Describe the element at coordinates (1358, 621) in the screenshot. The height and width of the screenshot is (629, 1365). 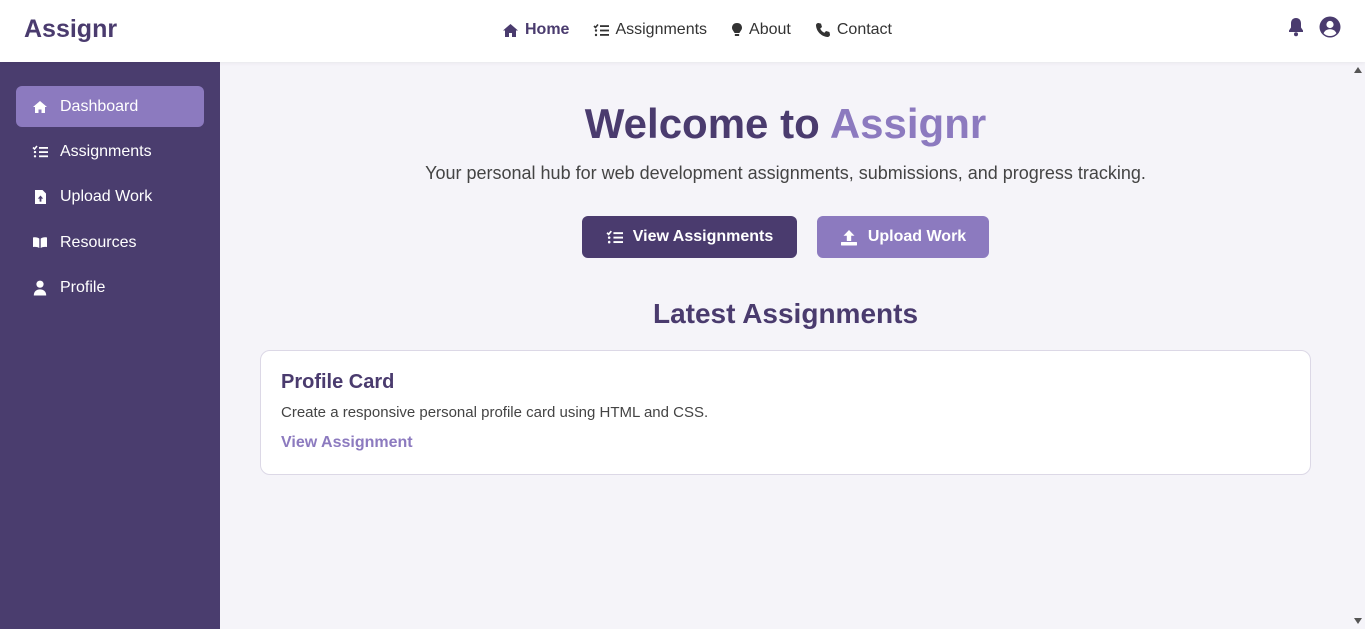
I see `scroll-down-arrow` at that location.